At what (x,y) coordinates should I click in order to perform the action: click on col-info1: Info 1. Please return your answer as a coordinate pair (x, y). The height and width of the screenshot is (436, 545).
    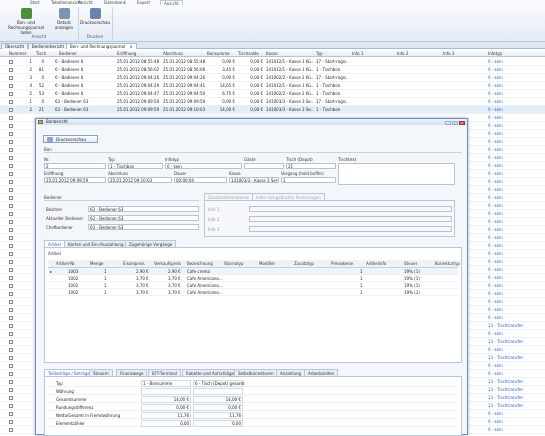
    Looking at the image, I should click on (357, 53).